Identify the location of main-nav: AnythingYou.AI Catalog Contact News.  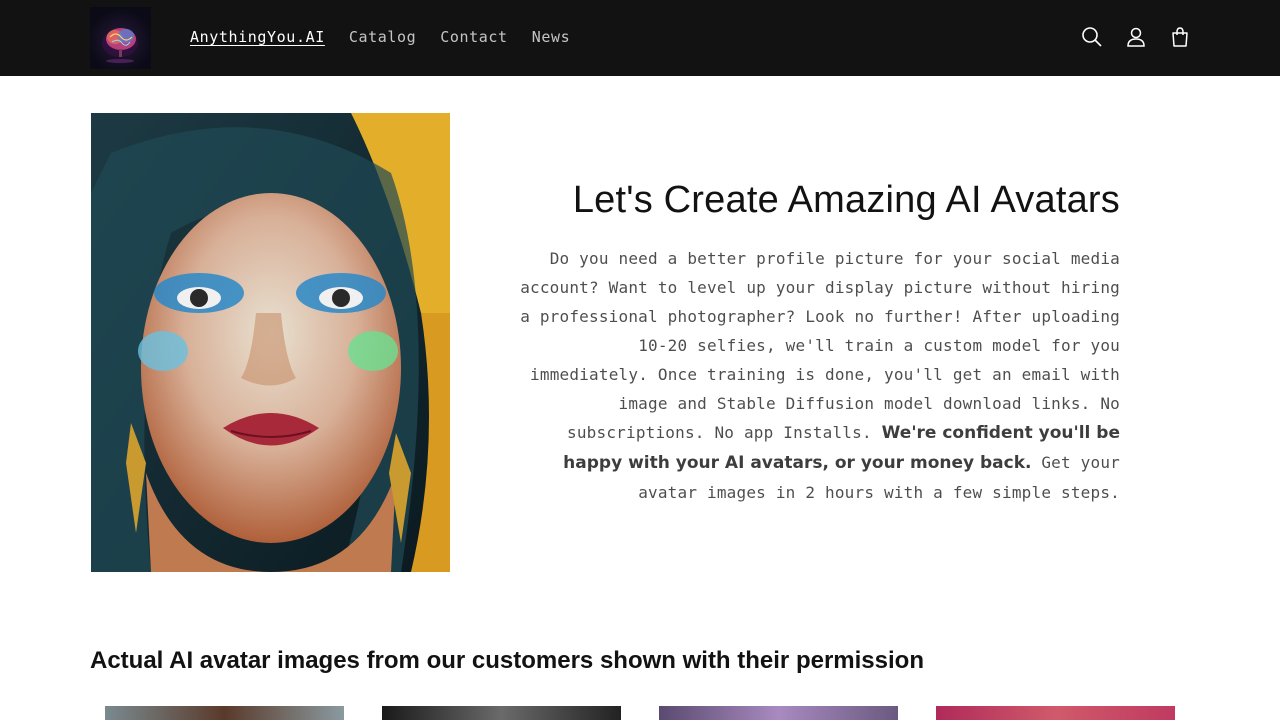
(392, 37).